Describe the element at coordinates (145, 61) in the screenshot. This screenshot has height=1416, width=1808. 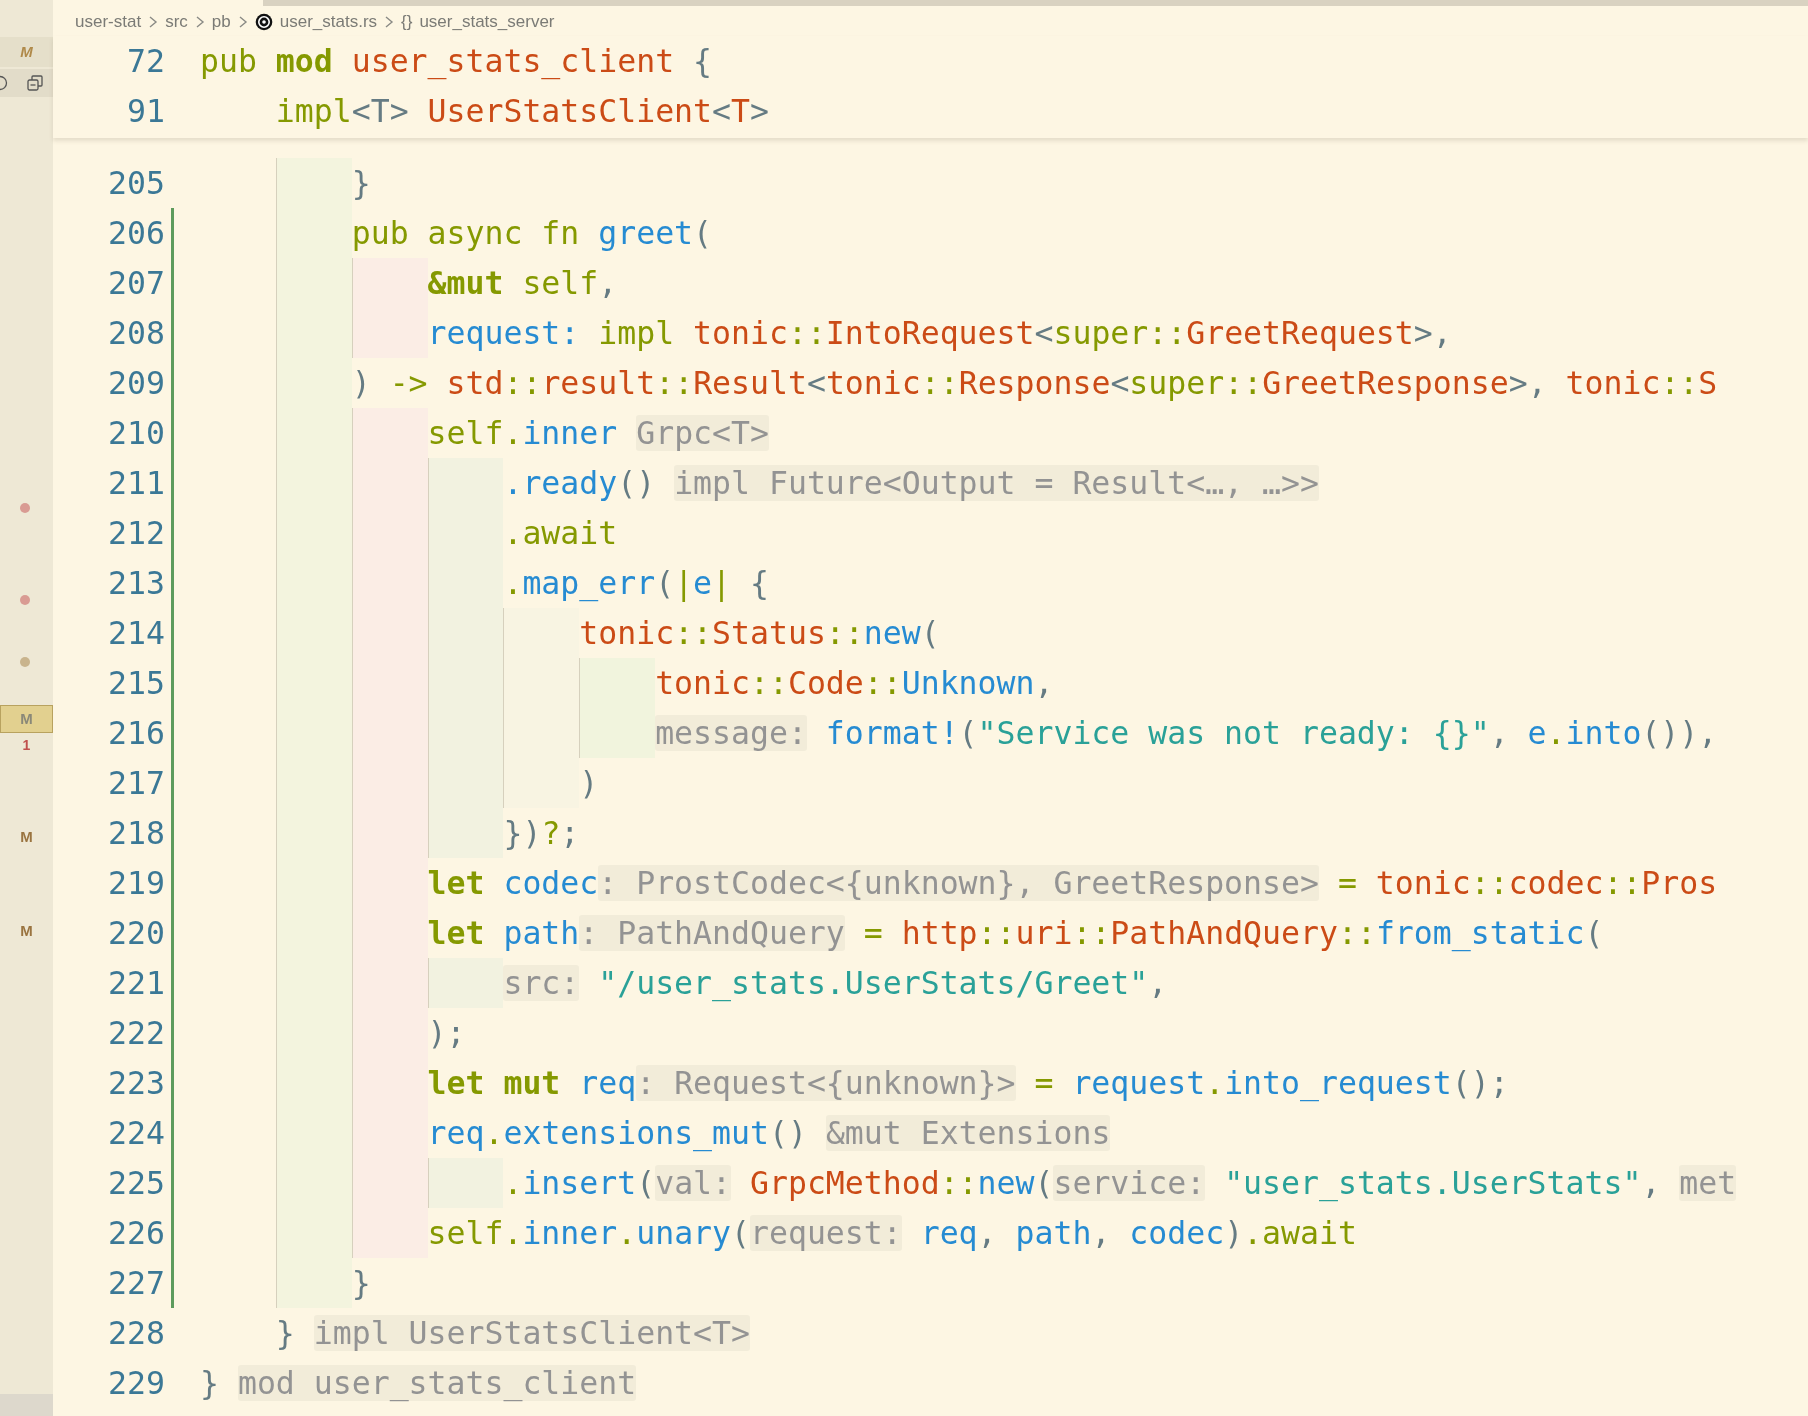
I see `line-number: 72` at that location.